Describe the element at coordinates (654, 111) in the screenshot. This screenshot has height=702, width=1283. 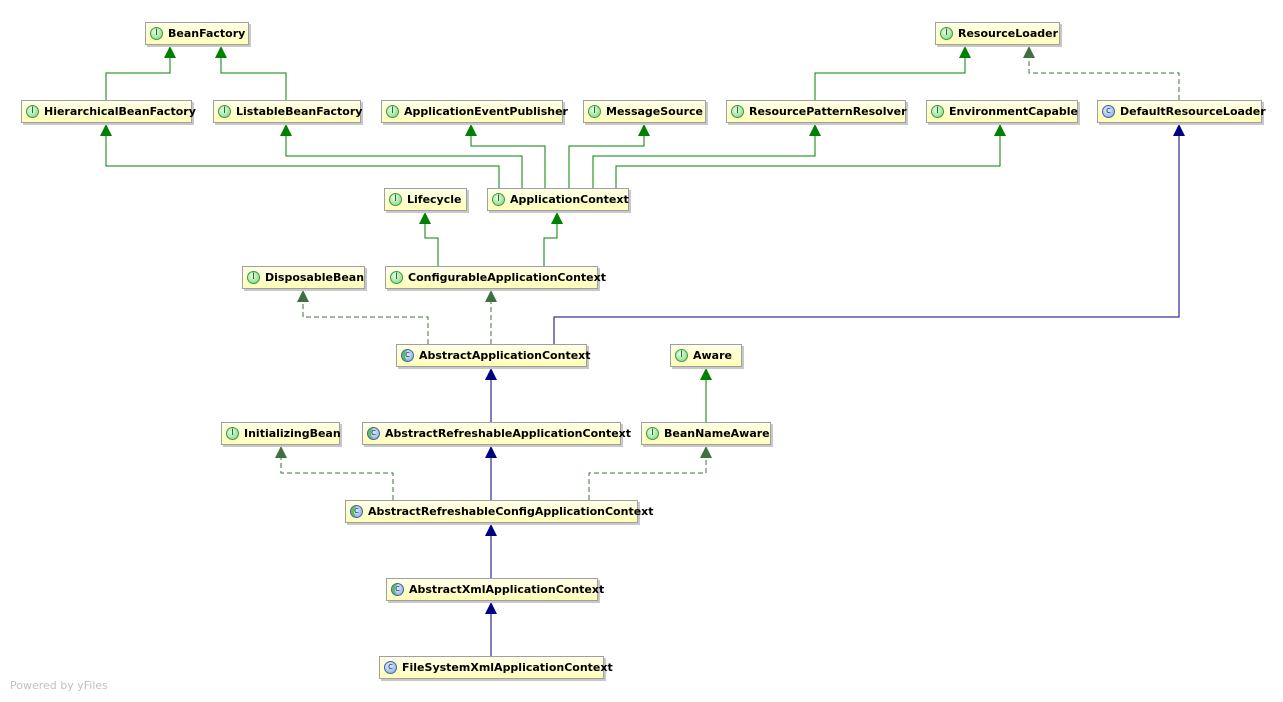
I see `node-label: MessageSource` at that location.